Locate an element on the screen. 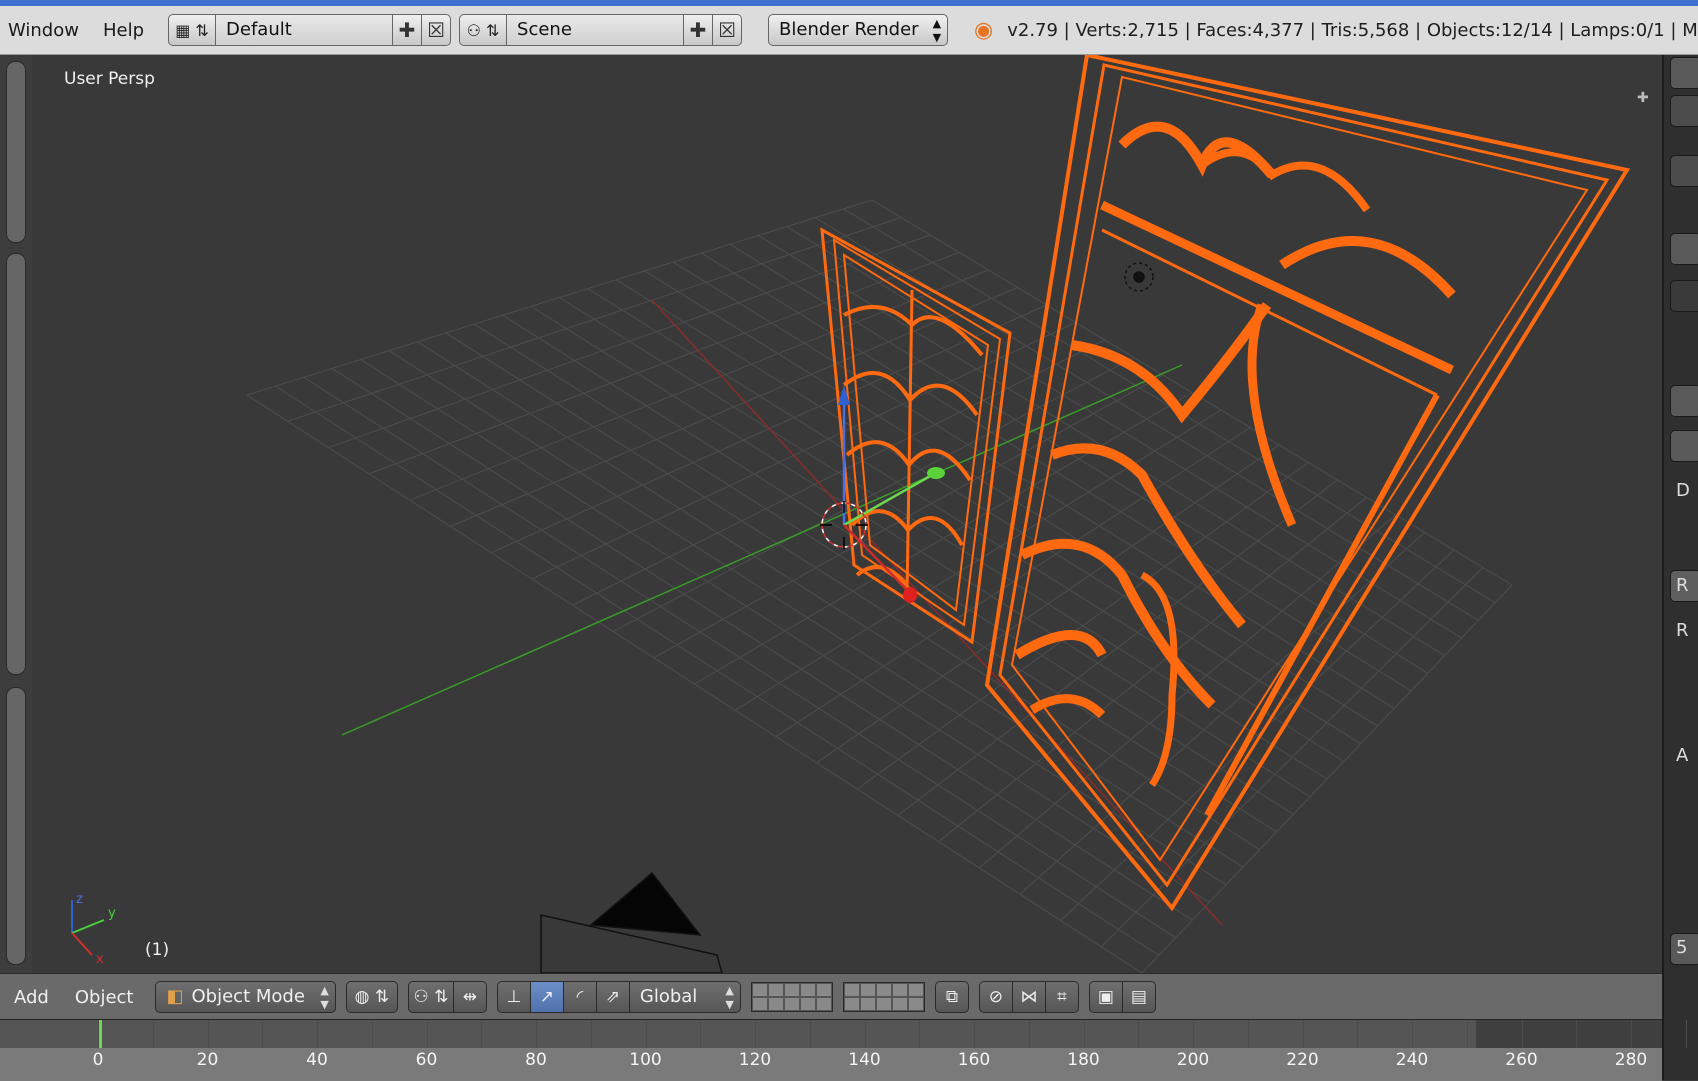  tool-shelf-scroll-top is located at coordinates (16, 152).